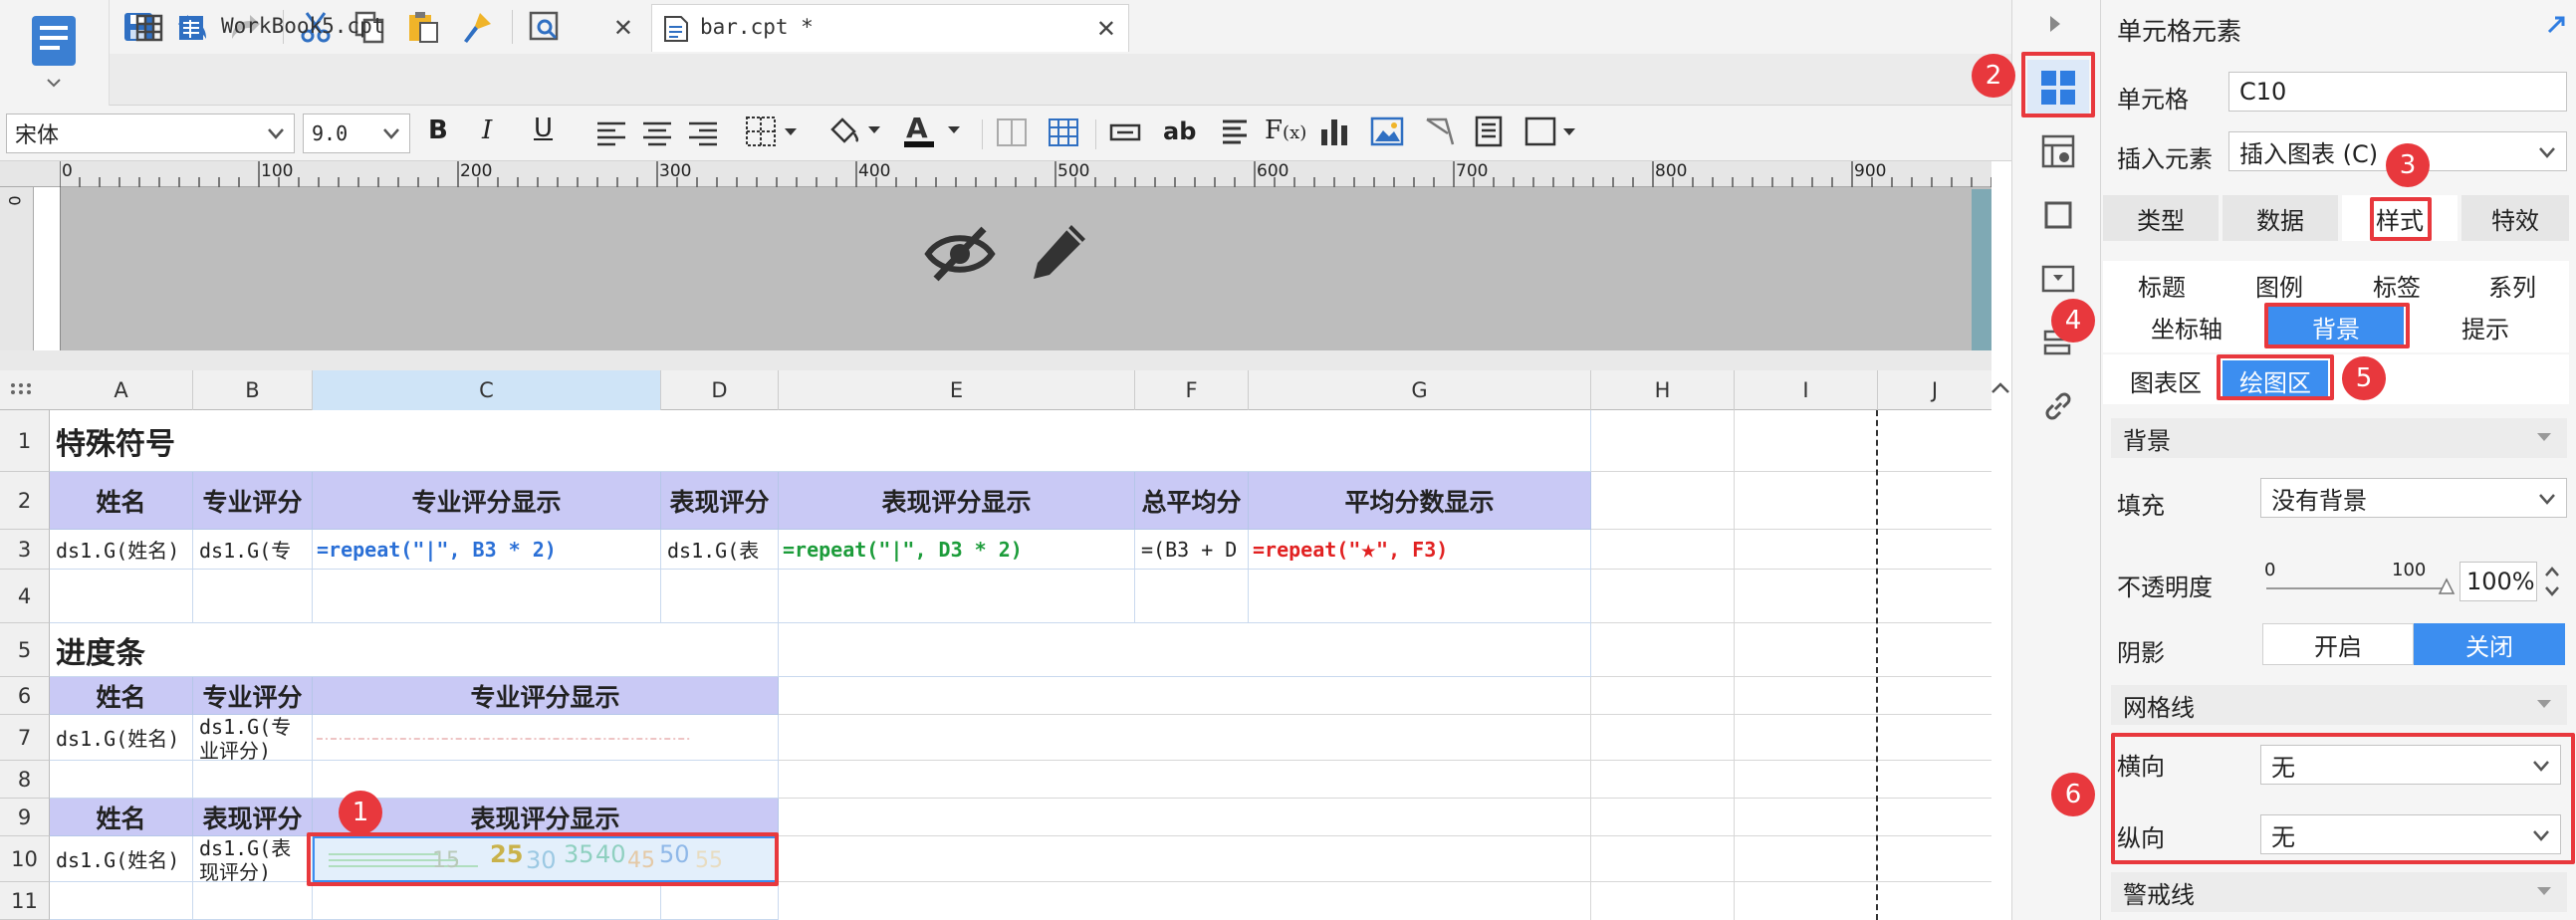  What do you see at coordinates (253, 738) in the screenshot?
I see `cell-b7: ds1.G(专 业评分)` at bounding box center [253, 738].